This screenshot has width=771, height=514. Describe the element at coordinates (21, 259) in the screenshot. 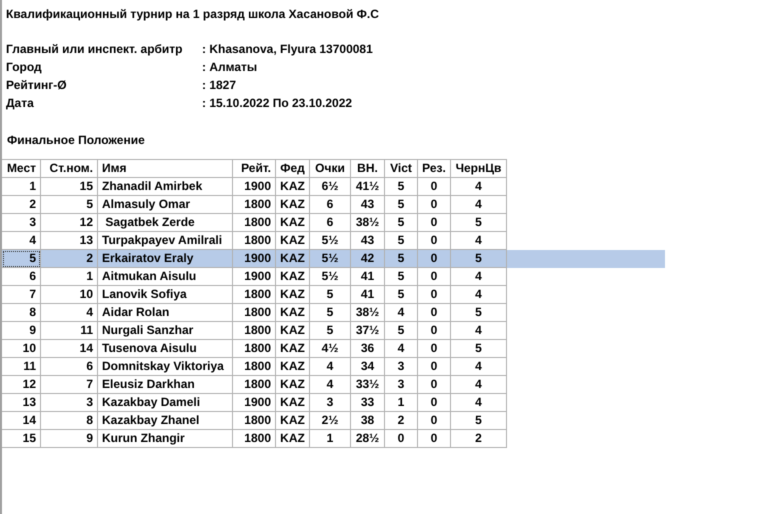

I see `place-cell: 5` at that location.